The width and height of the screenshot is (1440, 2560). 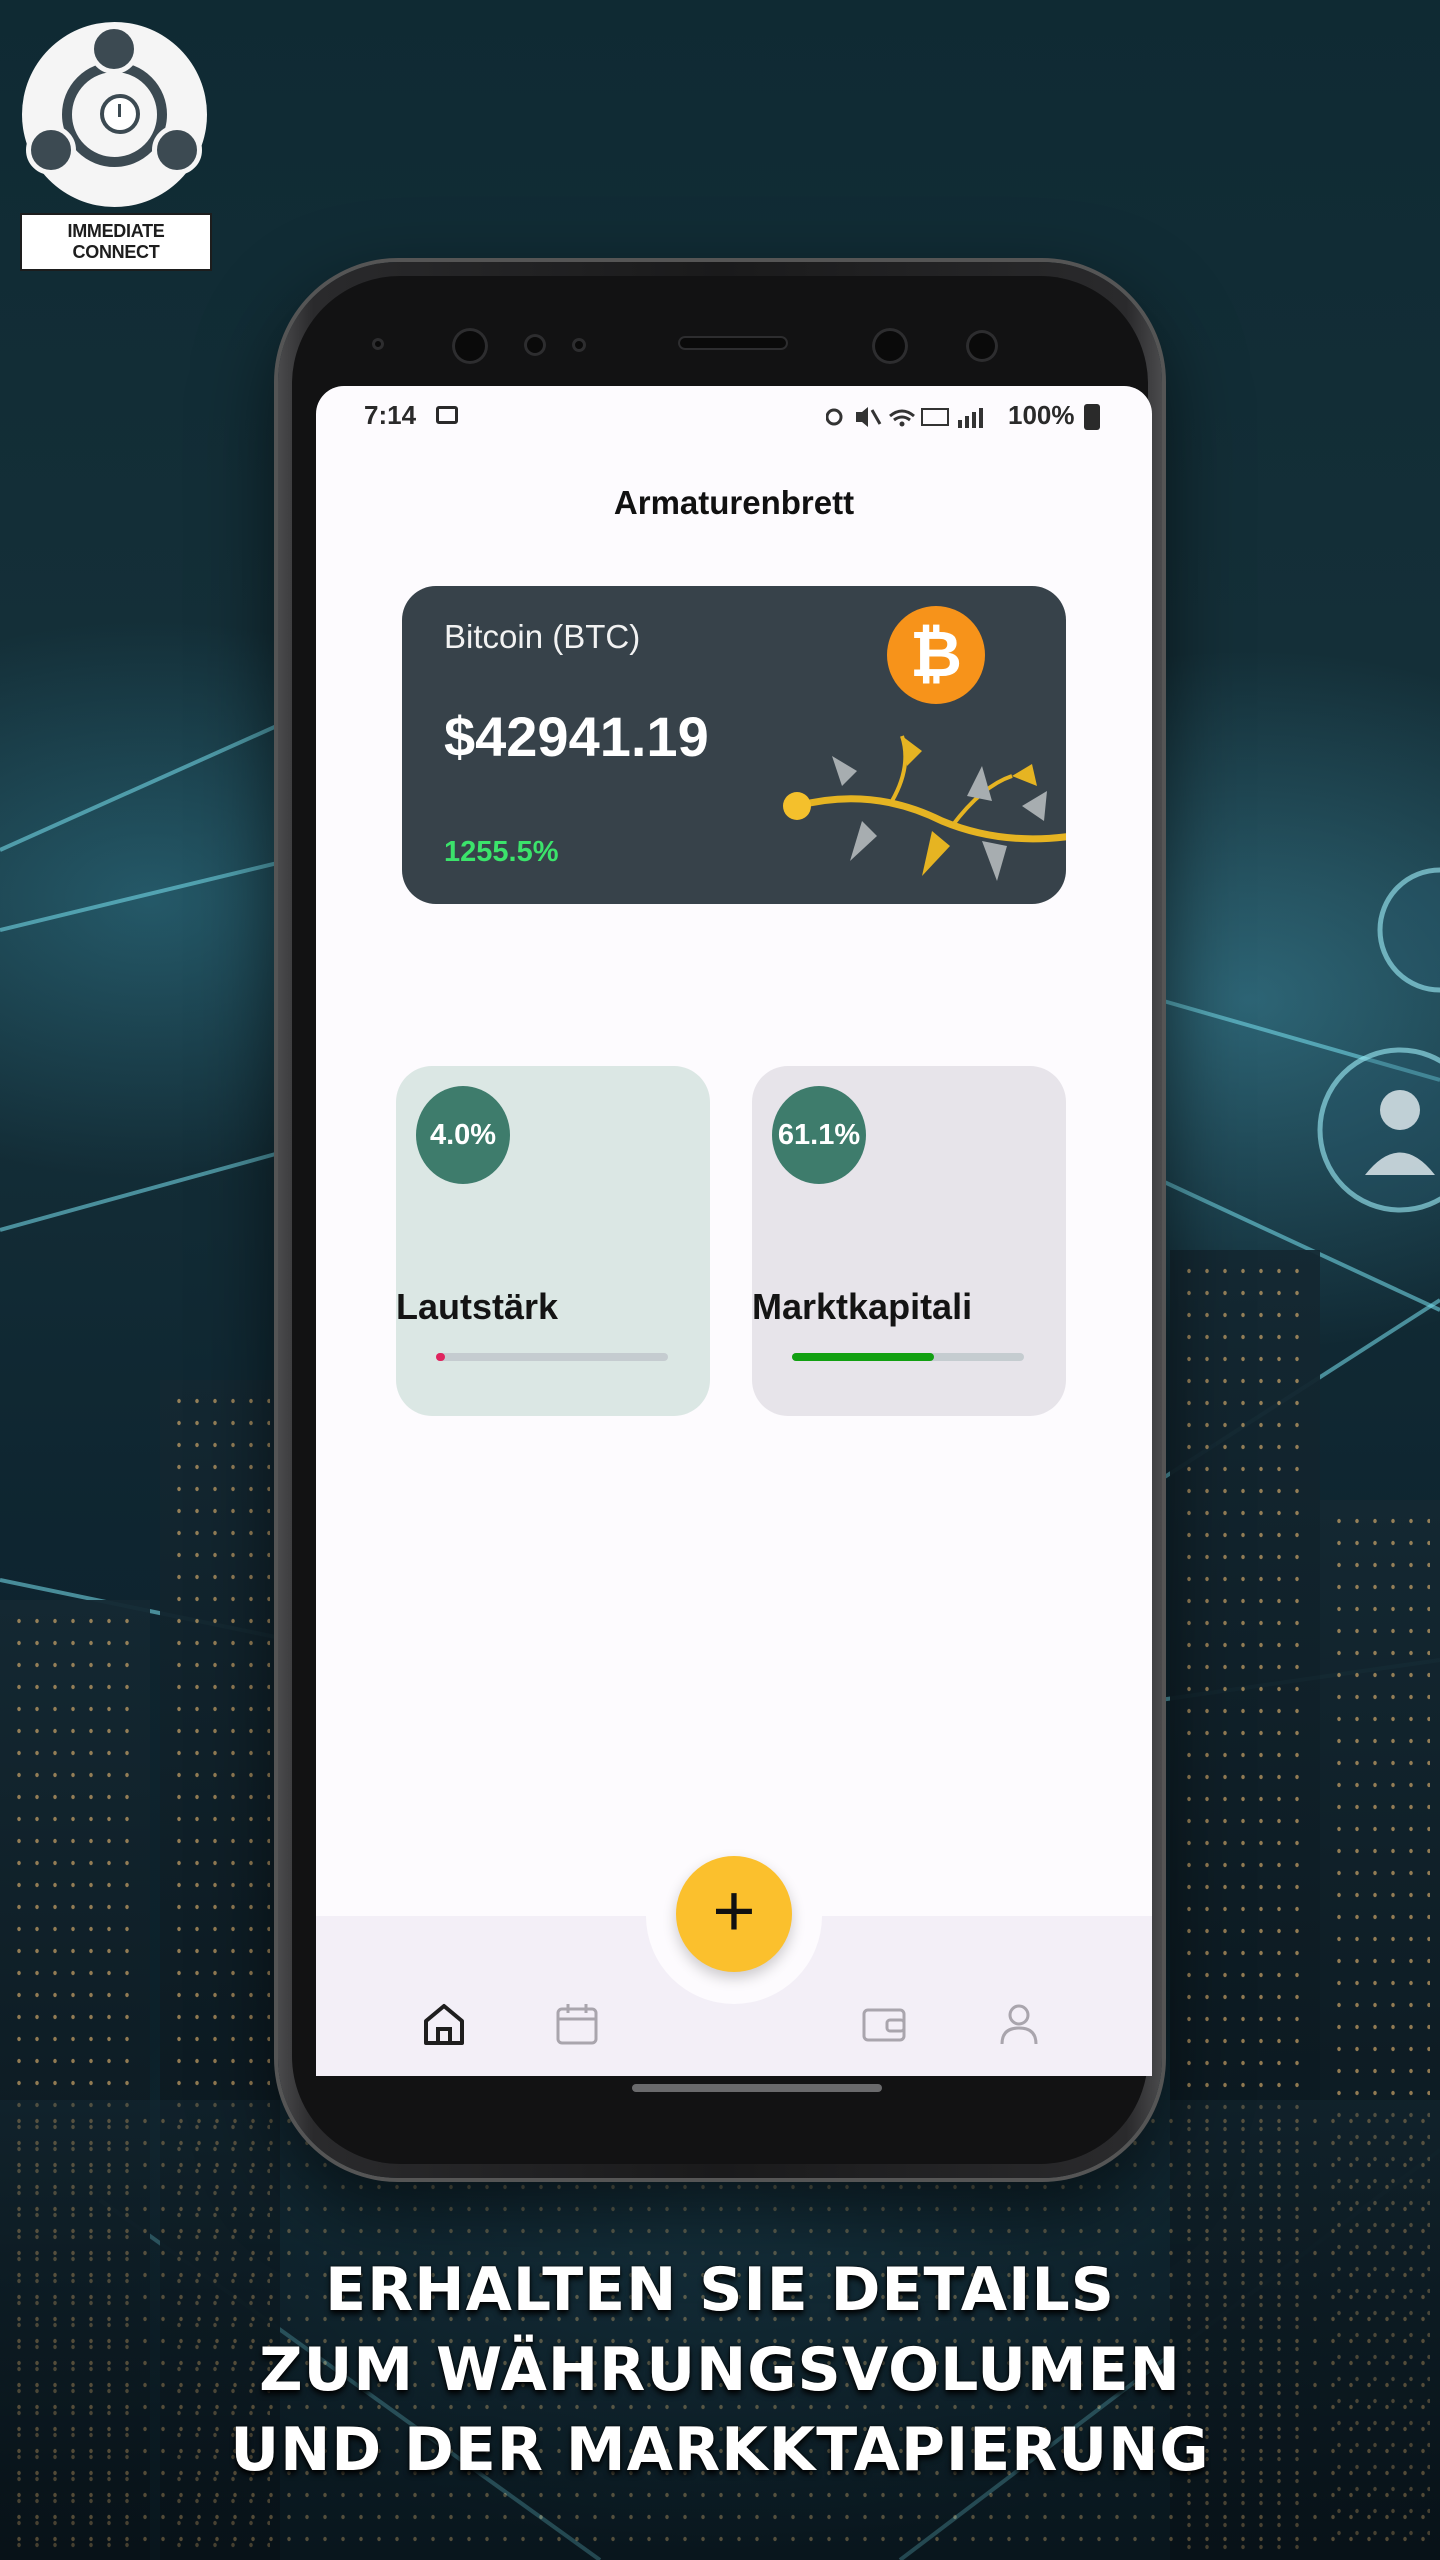 What do you see at coordinates (441, 1357) in the screenshot?
I see `volume-progress-fill` at bounding box center [441, 1357].